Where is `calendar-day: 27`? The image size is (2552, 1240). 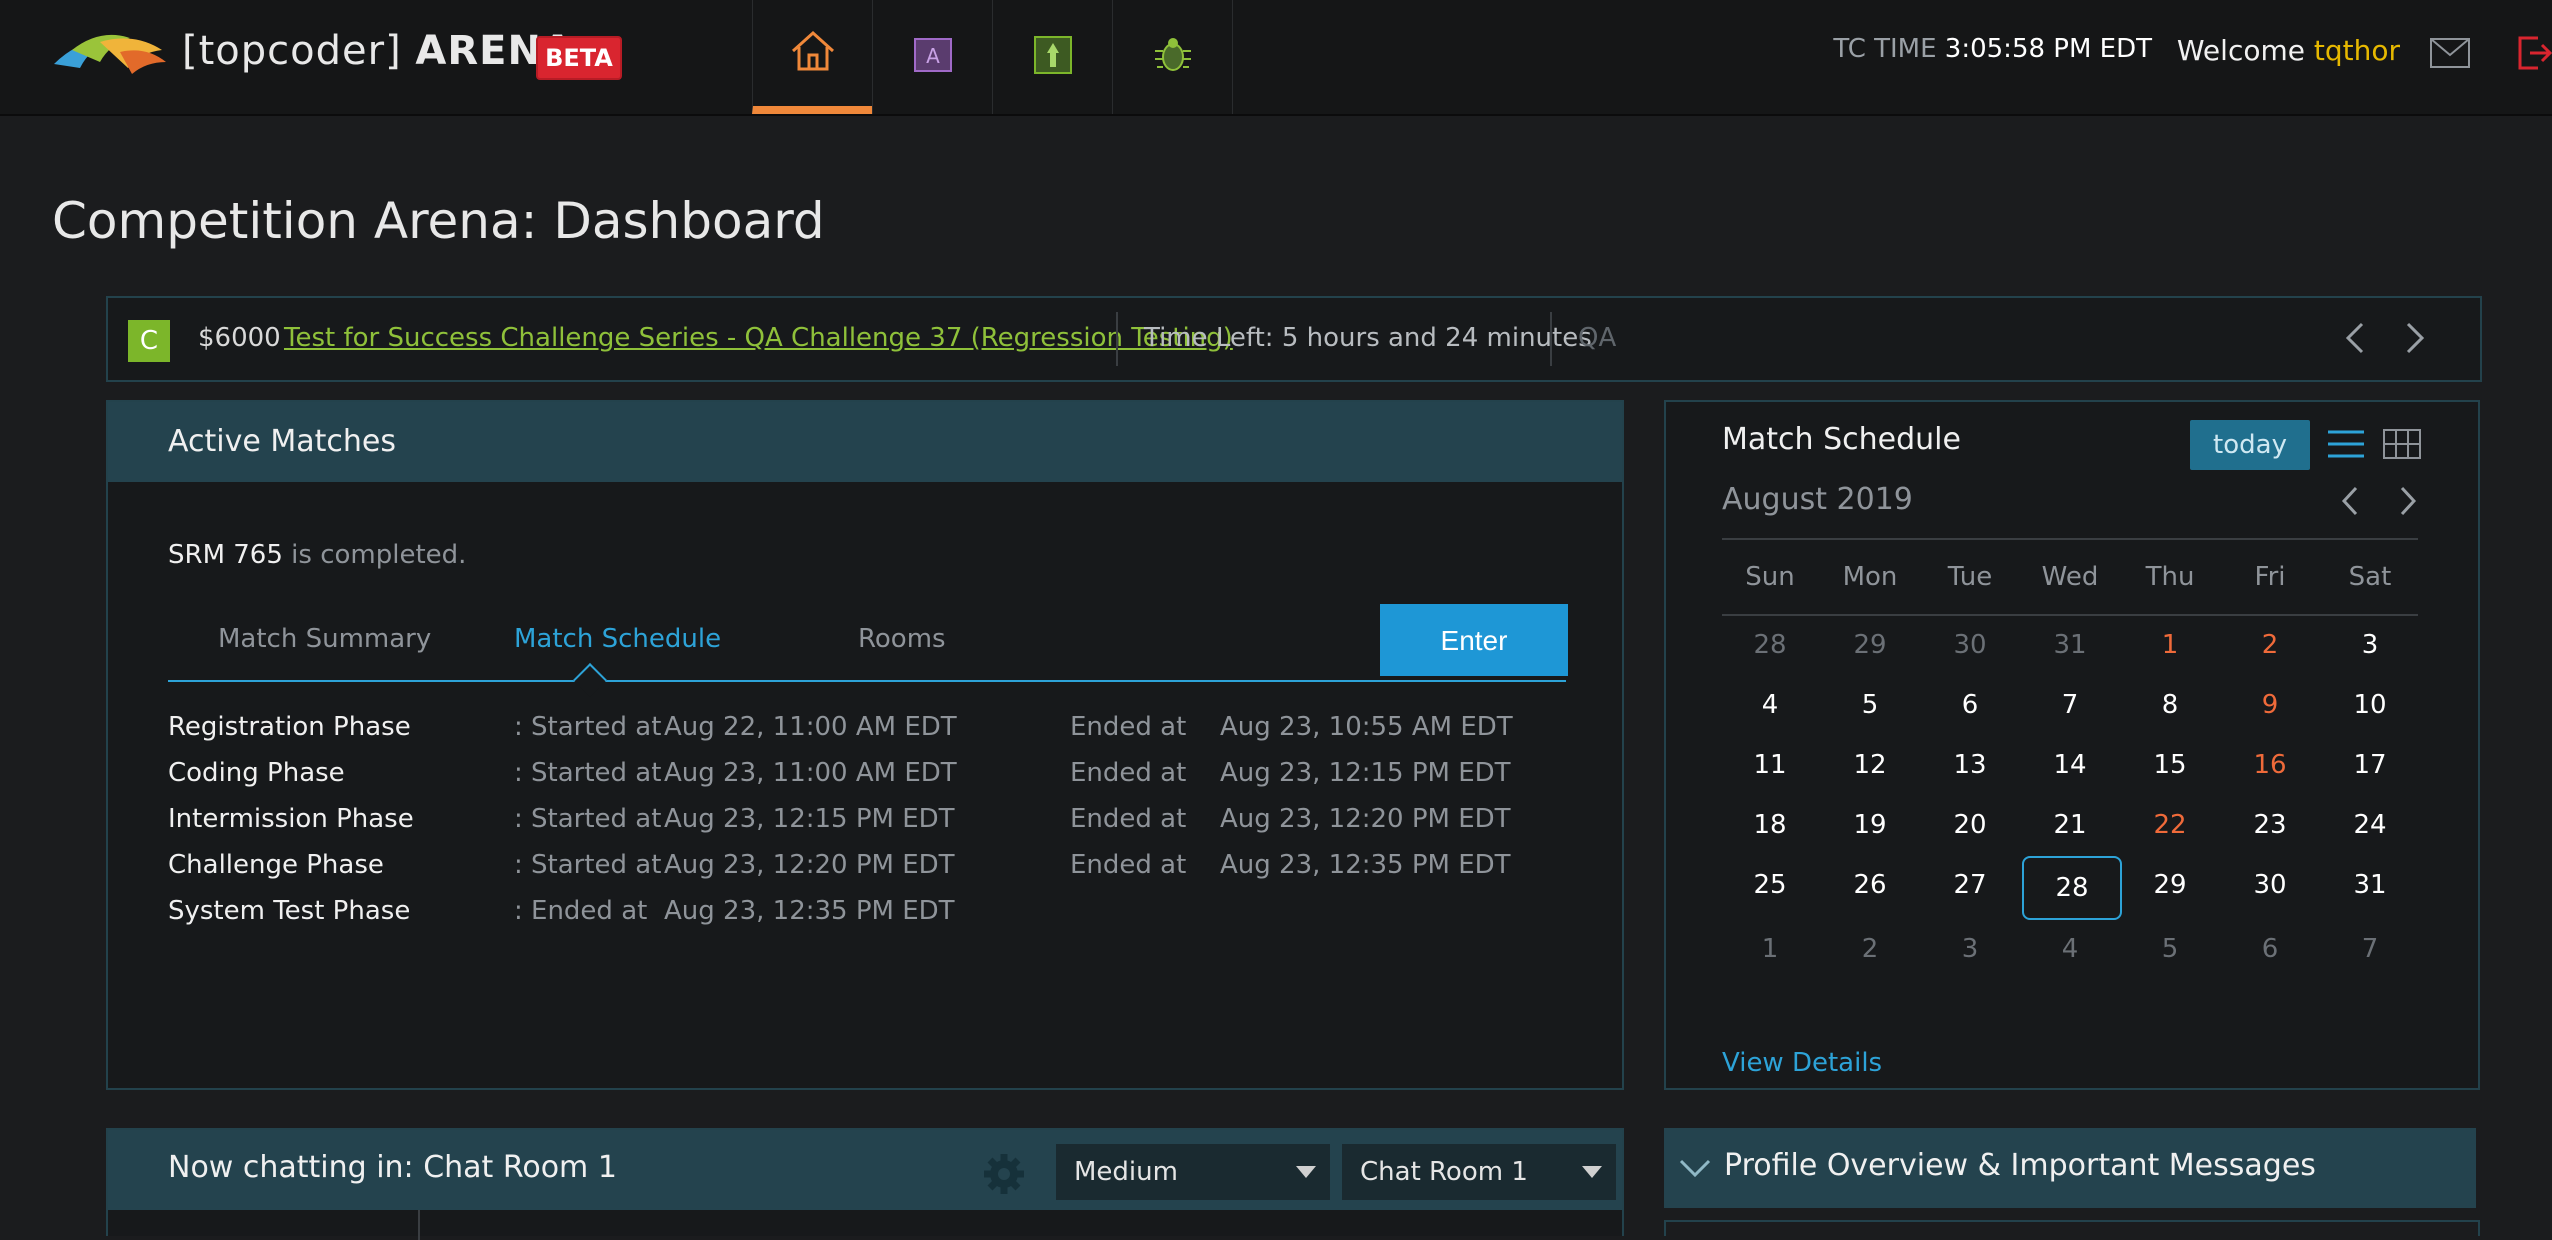
calendar-day: 27 is located at coordinates (1970, 885).